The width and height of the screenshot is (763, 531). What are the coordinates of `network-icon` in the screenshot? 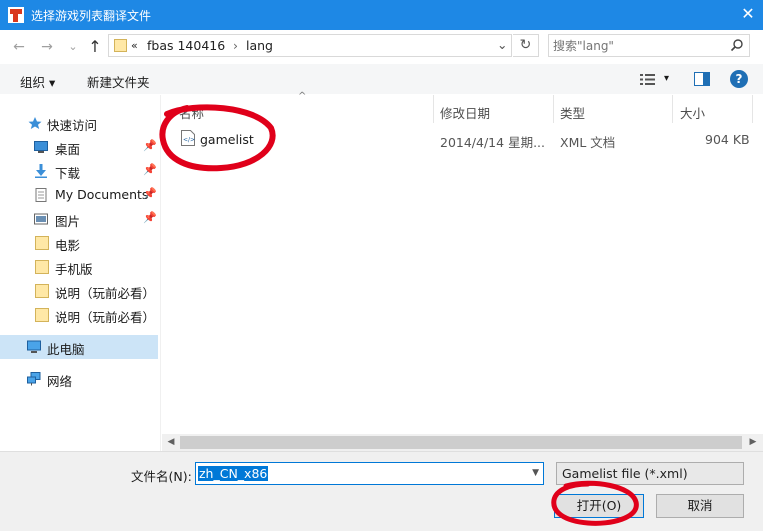 It's located at (34, 379).